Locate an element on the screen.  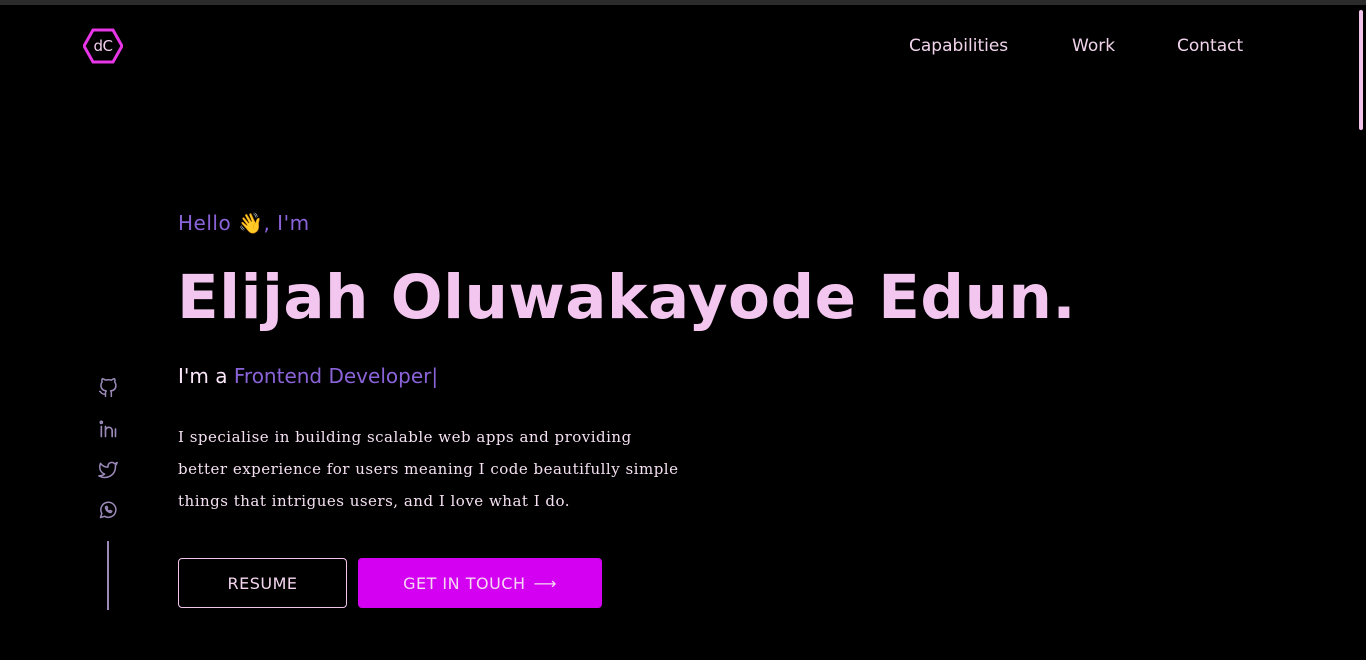
github-icon is located at coordinates (107, 388).